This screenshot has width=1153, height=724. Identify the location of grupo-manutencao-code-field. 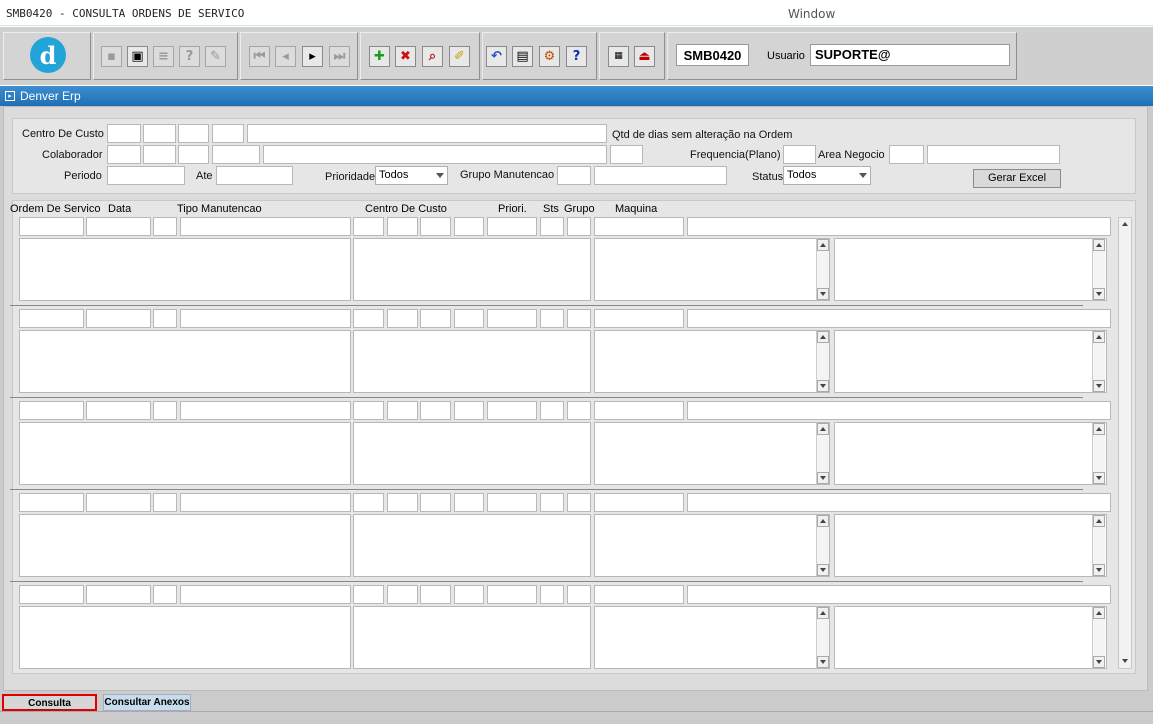
(574, 175).